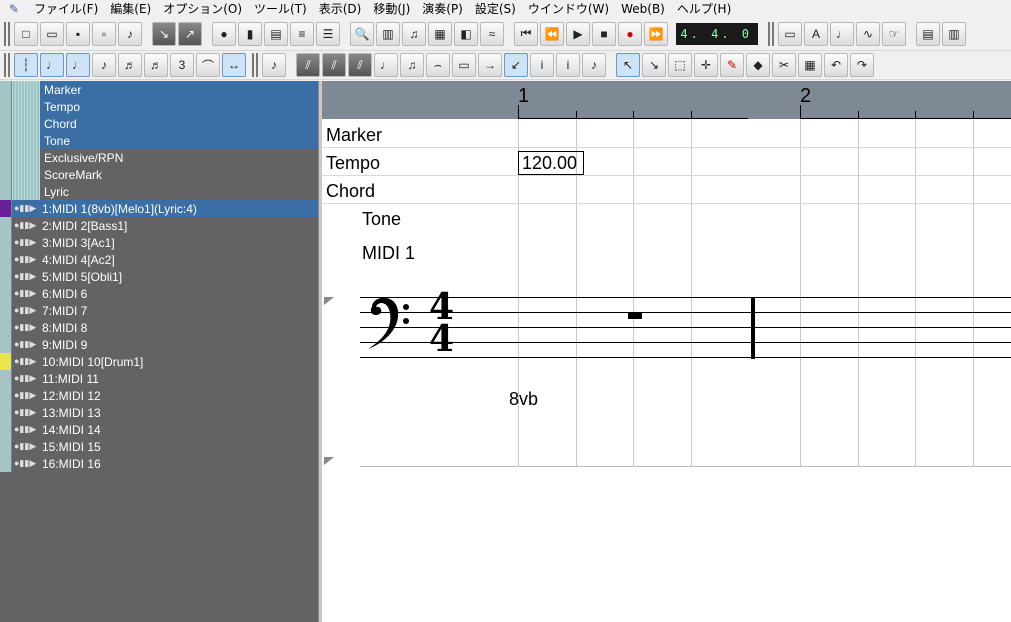 This screenshot has width=1011, height=622. I want to click on score-view-icon: ▤, so click(928, 33).